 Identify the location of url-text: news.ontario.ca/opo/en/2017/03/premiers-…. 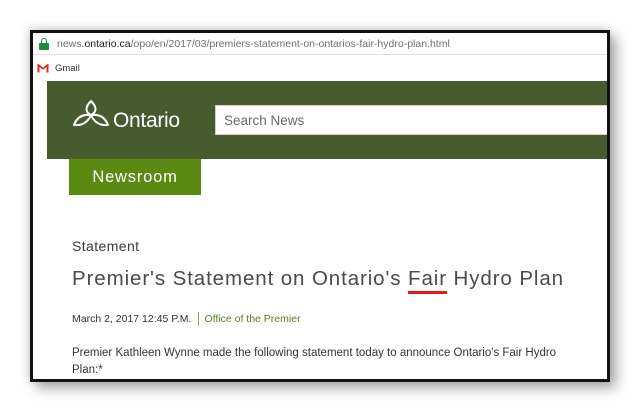
(253, 44).